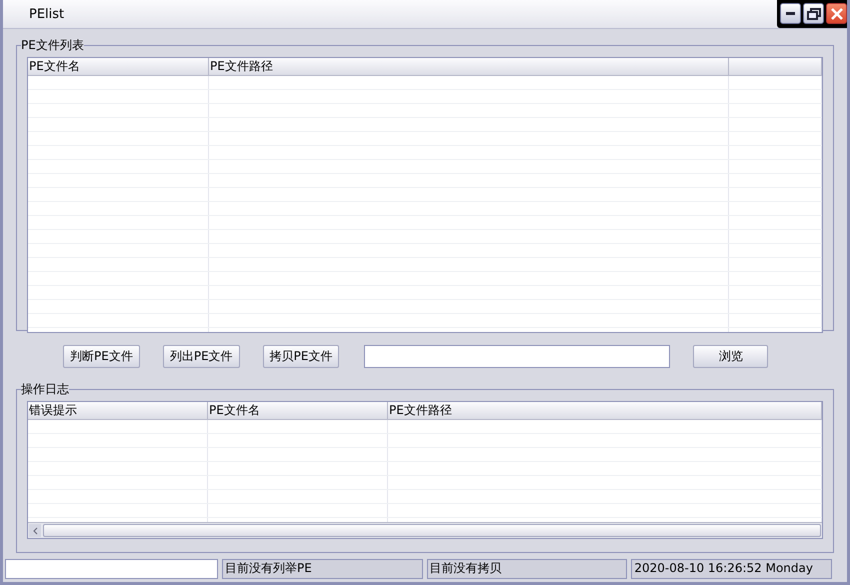 The width and height of the screenshot is (850, 585). I want to click on browse-button: 浏览, so click(730, 356).